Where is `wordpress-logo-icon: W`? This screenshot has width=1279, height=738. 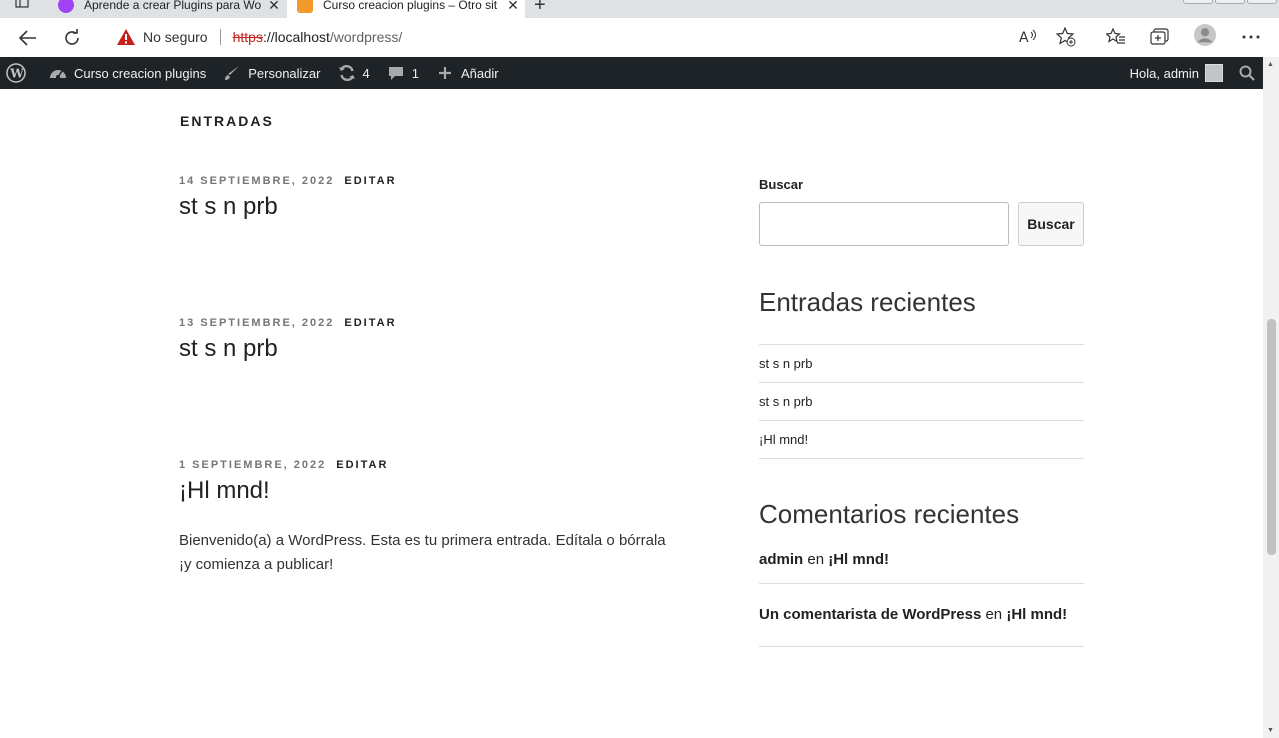
wordpress-logo-icon: W is located at coordinates (16, 73).